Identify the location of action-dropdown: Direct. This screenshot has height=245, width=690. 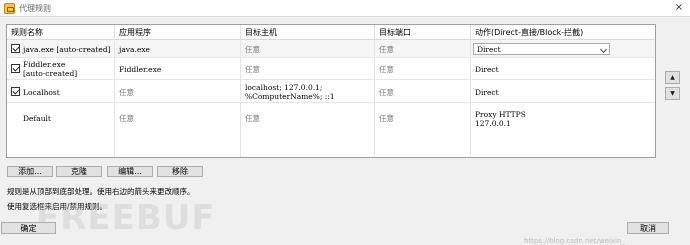
(541, 49).